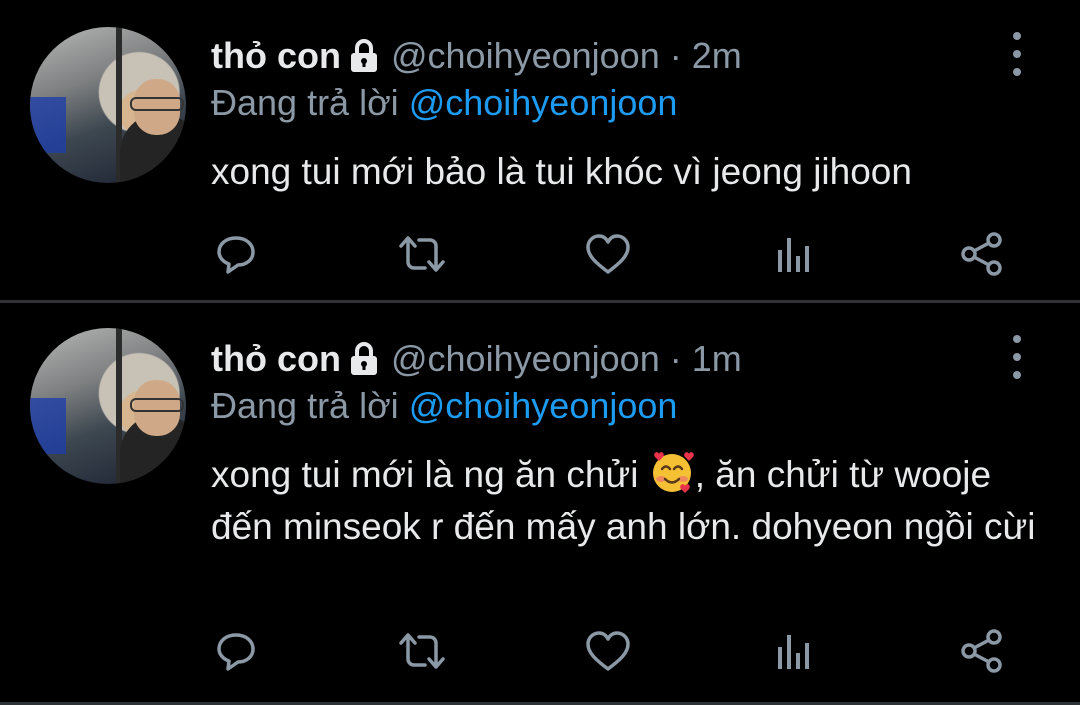  I want to click on tweet-header: thỏ con @choihyeonjoon · 2m, so click(476, 56).